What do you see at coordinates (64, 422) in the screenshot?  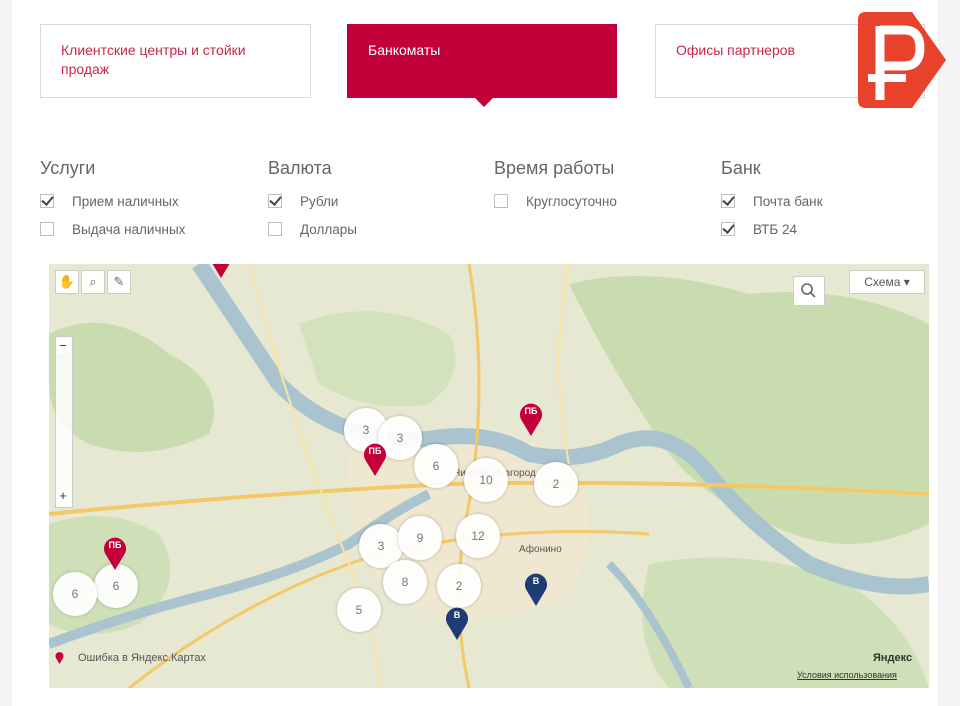 I see `zoom-control: − +` at bounding box center [64, 422].